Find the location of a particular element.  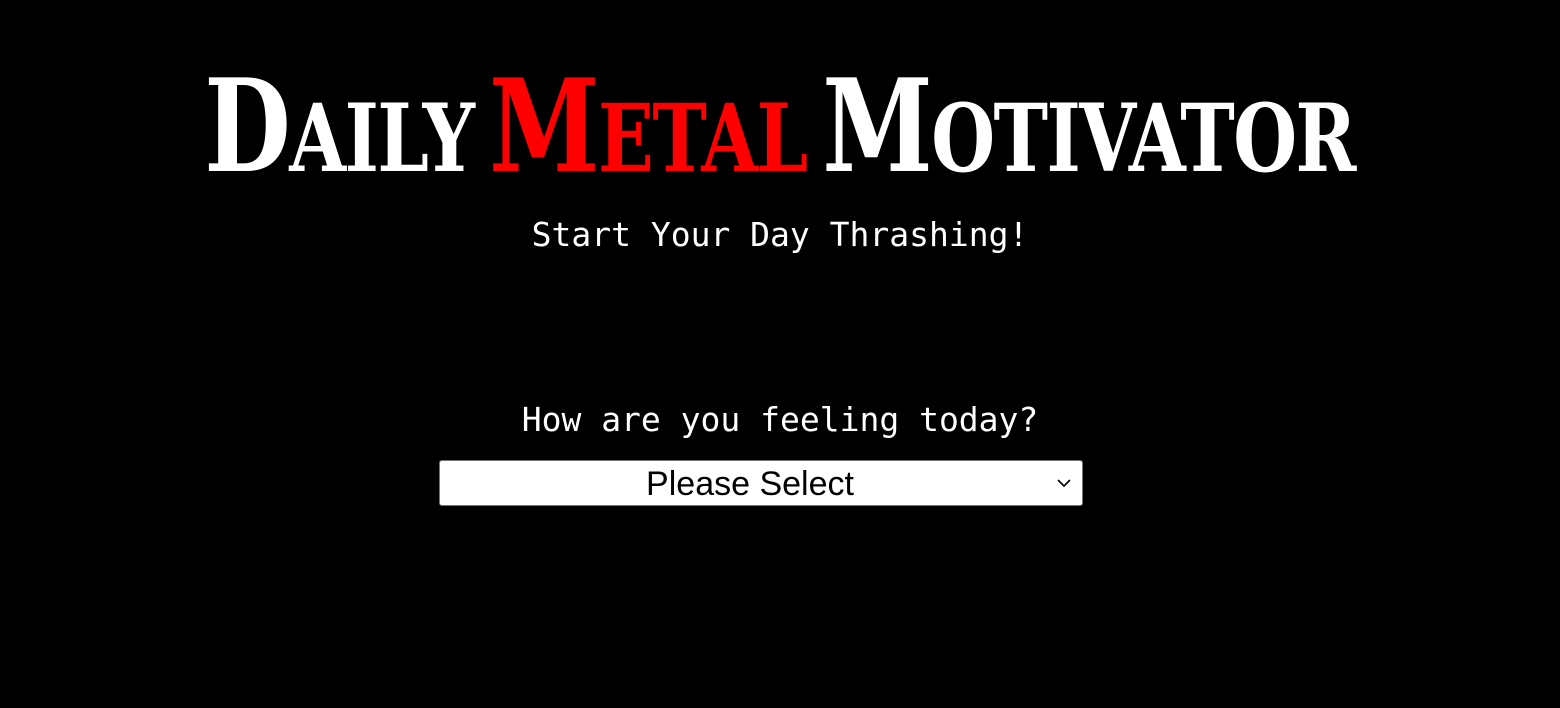

logo-word-daily: DAILY is located at coordinates (340, 127).